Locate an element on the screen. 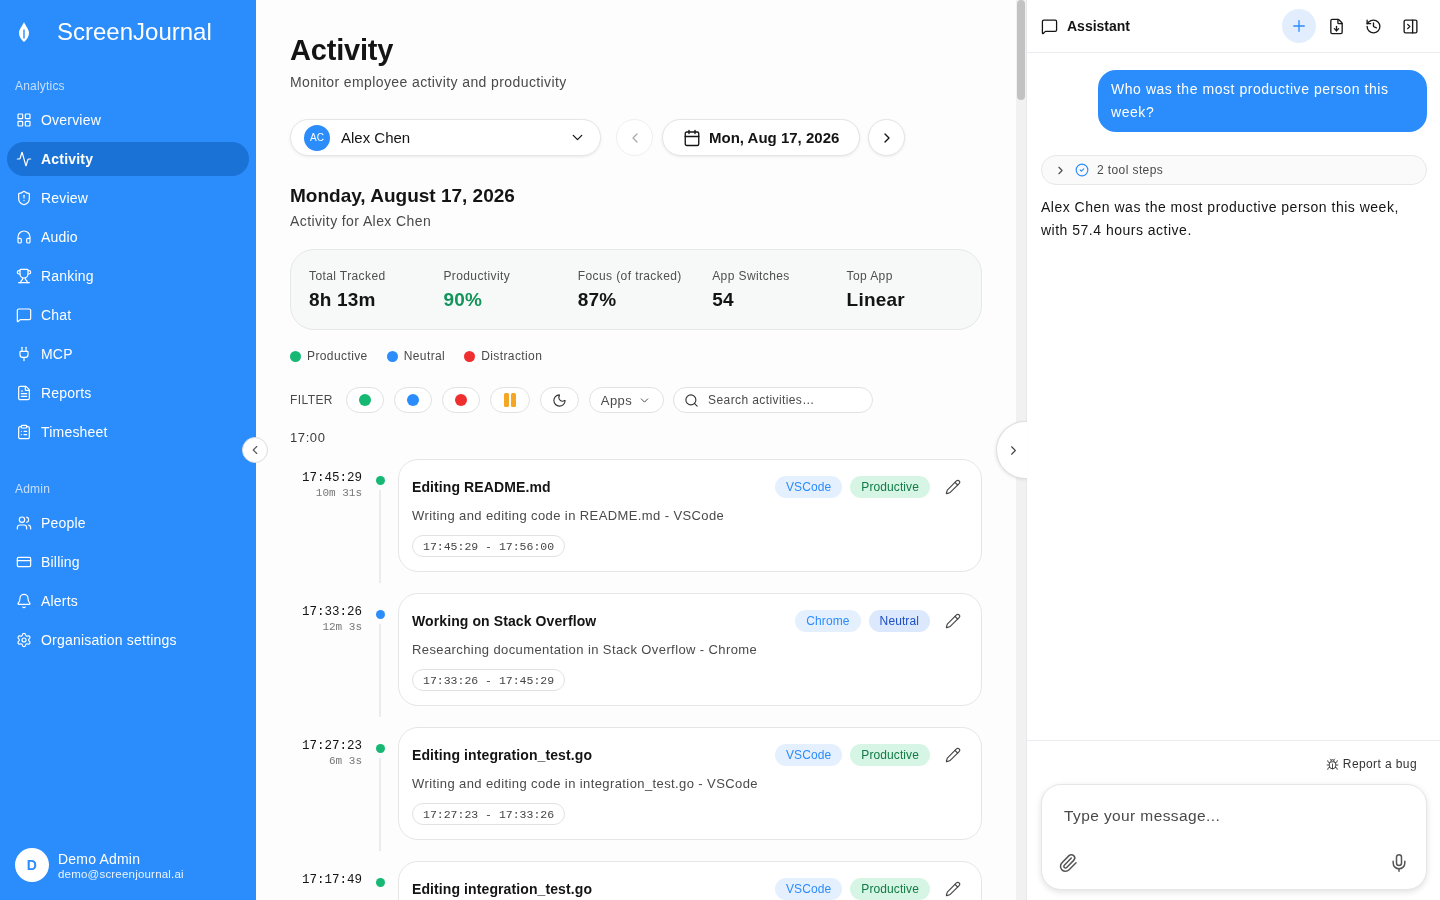  sidebar-item: Billing is located at coordinates (128, 562).